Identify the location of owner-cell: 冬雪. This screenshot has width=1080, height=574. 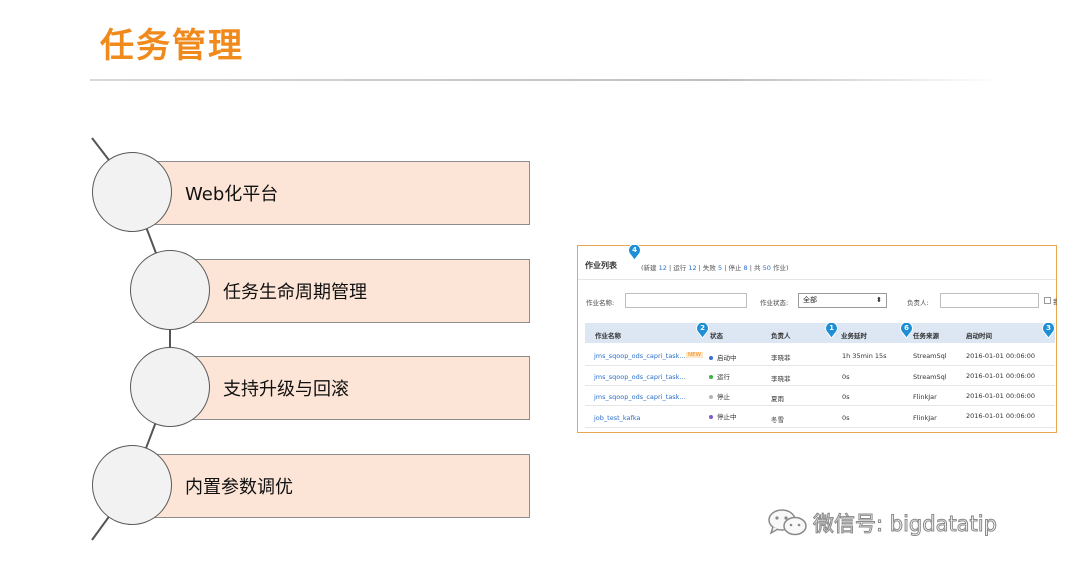
(777, 420).